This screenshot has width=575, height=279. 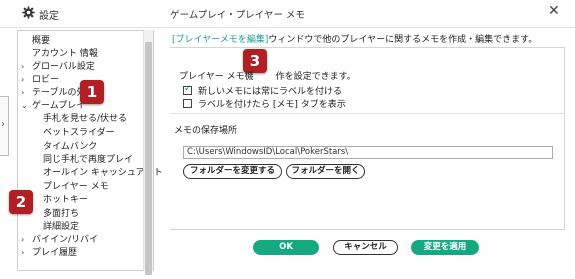 I want to click on sidebar-item-player-notes: プレイヤー メモ, so click(x=76, y=187).